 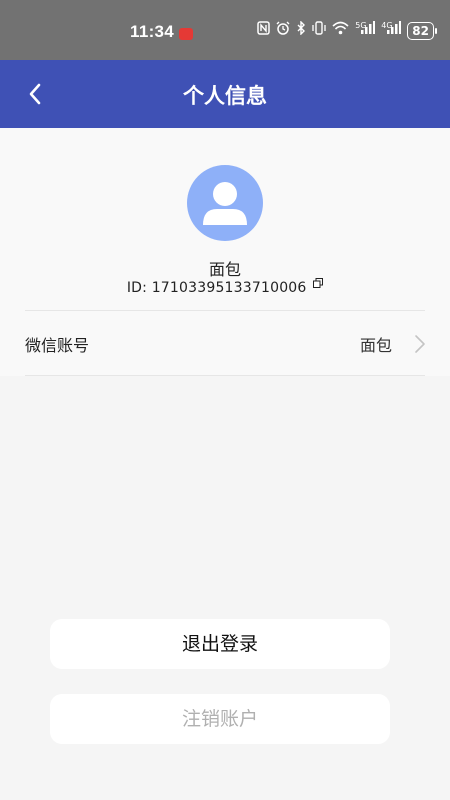 I want to click on wechat-account-label: 微信账号, so click(x=57, y=345).